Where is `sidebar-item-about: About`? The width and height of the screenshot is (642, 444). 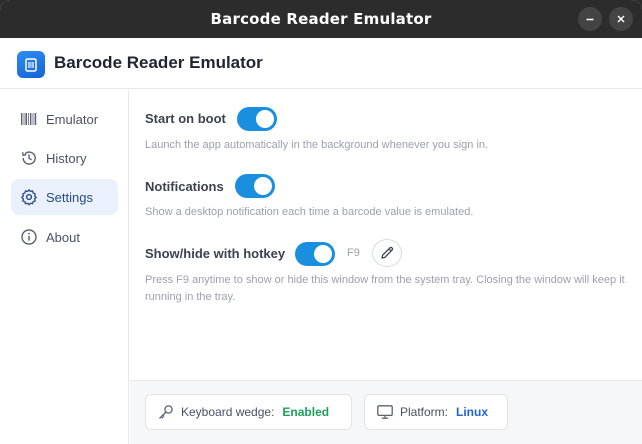 sidebar-item-about: About is located at coordinates (64, 237).